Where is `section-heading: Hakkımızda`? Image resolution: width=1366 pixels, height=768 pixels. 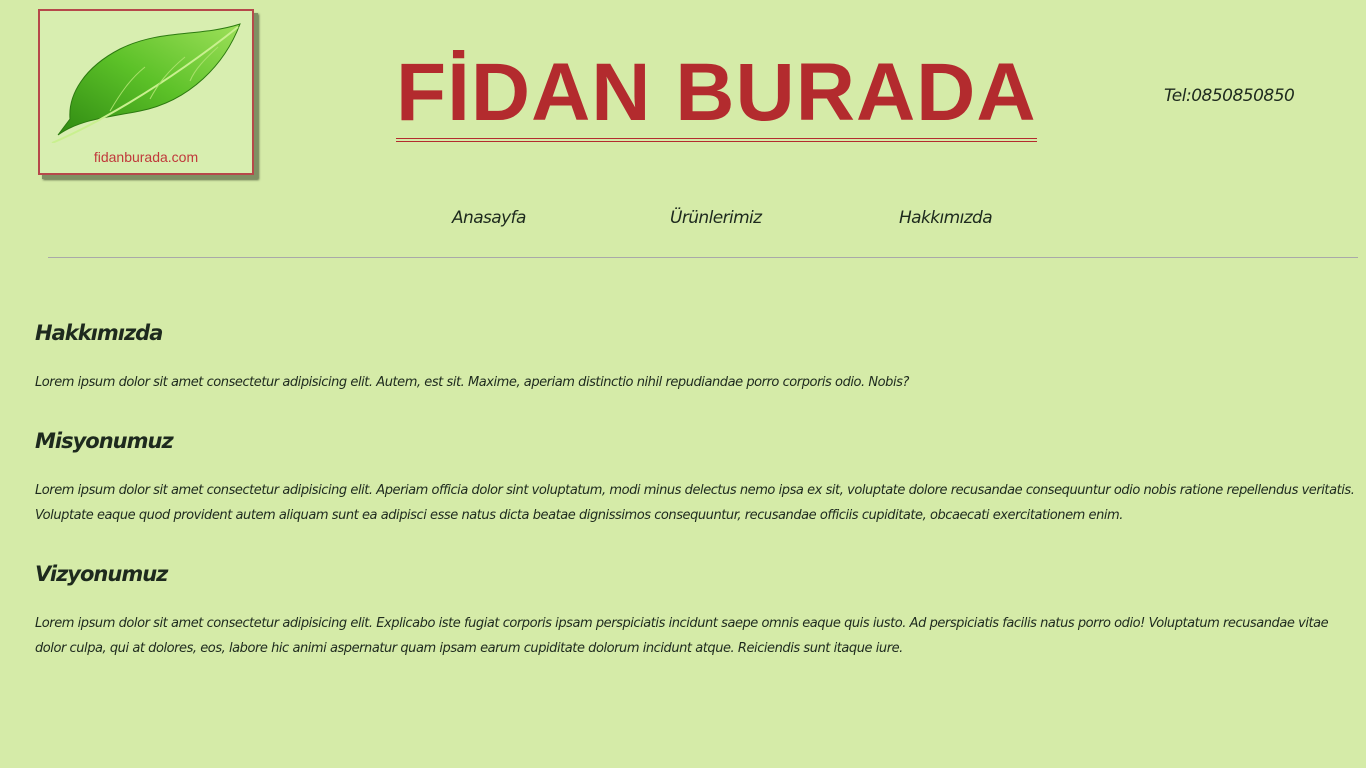
section-heading: Hakkımızda is located at coordinates (99, 333).